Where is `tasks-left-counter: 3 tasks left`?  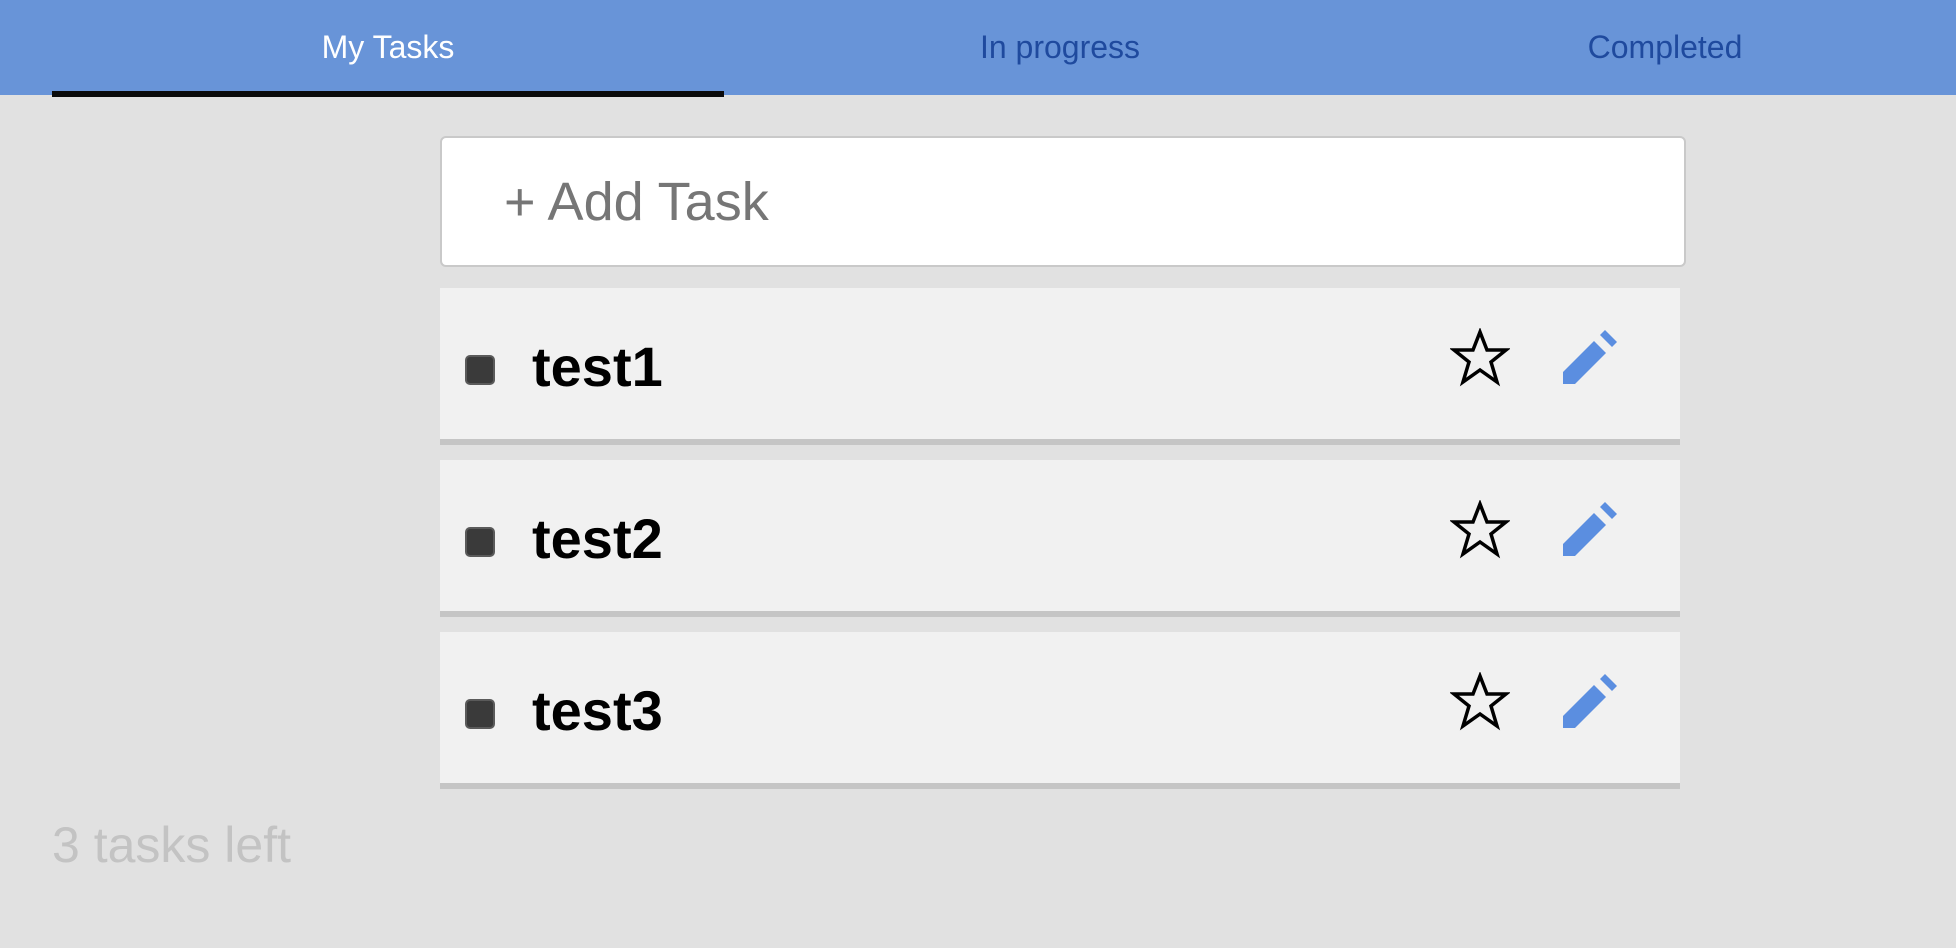 tasks-left-counter: 3 tasks left is located at coordinates (171, 845).